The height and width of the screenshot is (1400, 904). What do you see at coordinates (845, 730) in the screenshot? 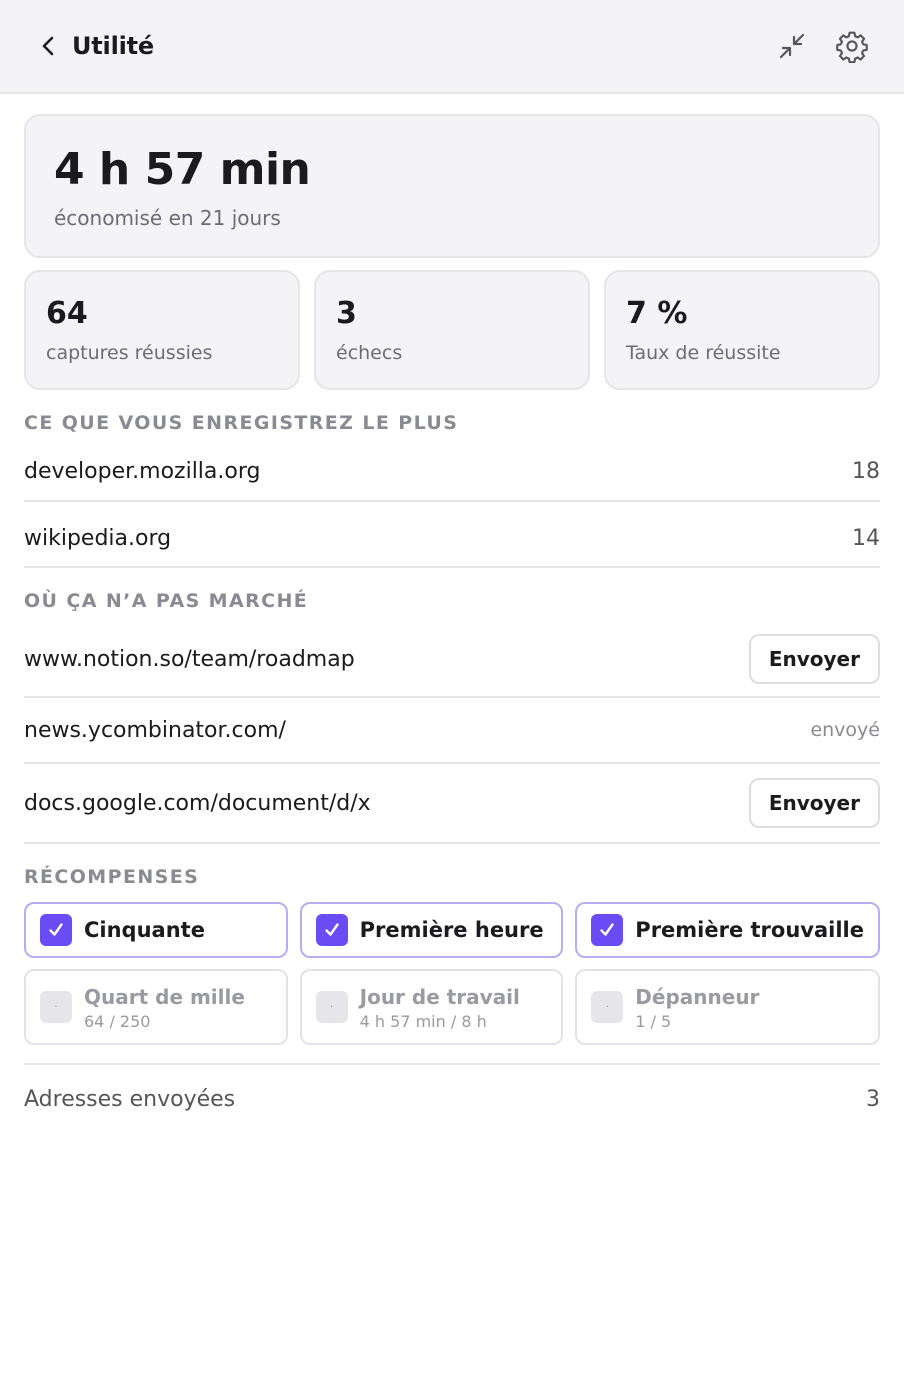
I see `sent-status: envoyé` at bounding box center [845, 730].